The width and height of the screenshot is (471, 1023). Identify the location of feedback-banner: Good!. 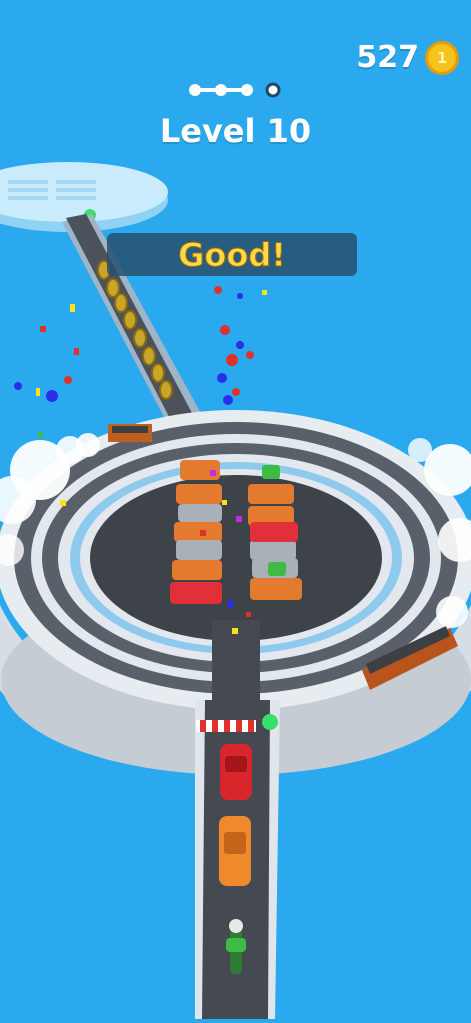
(232, 254).